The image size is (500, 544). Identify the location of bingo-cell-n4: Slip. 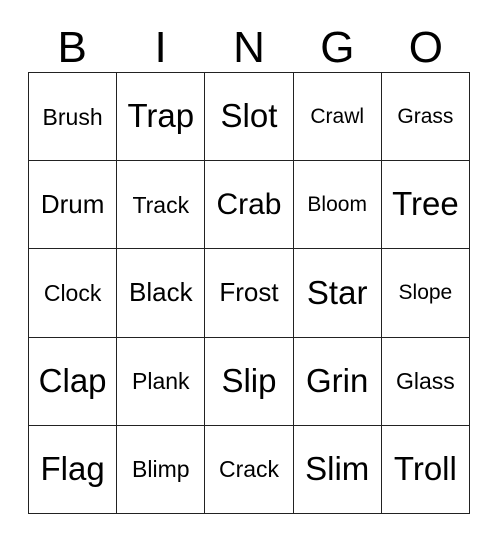
(249, 381).